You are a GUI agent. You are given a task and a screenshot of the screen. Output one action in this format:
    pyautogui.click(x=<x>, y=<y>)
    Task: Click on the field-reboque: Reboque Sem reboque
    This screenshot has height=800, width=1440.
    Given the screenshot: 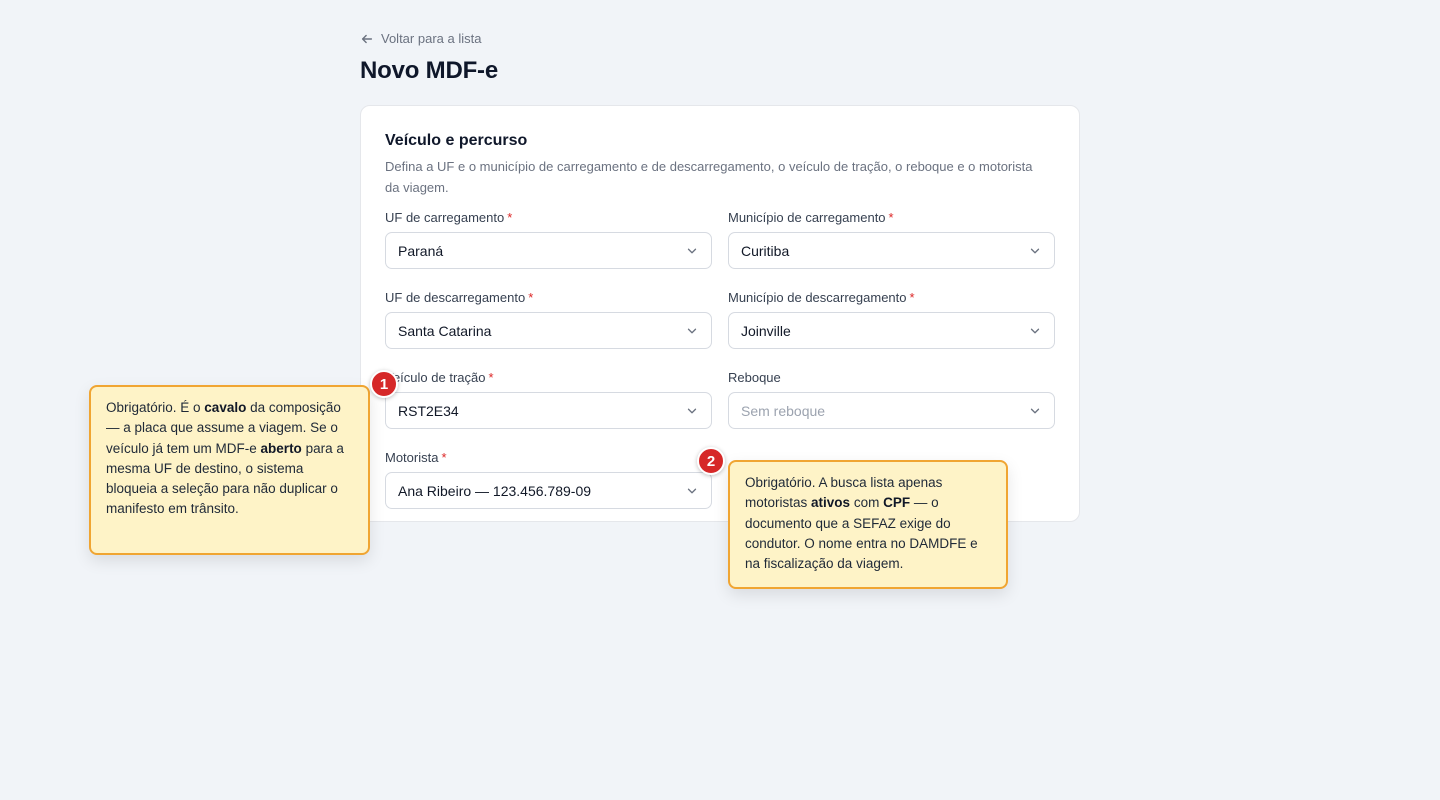 What is the action you would take?
    pyautogui.click(x=891, y=400)
    